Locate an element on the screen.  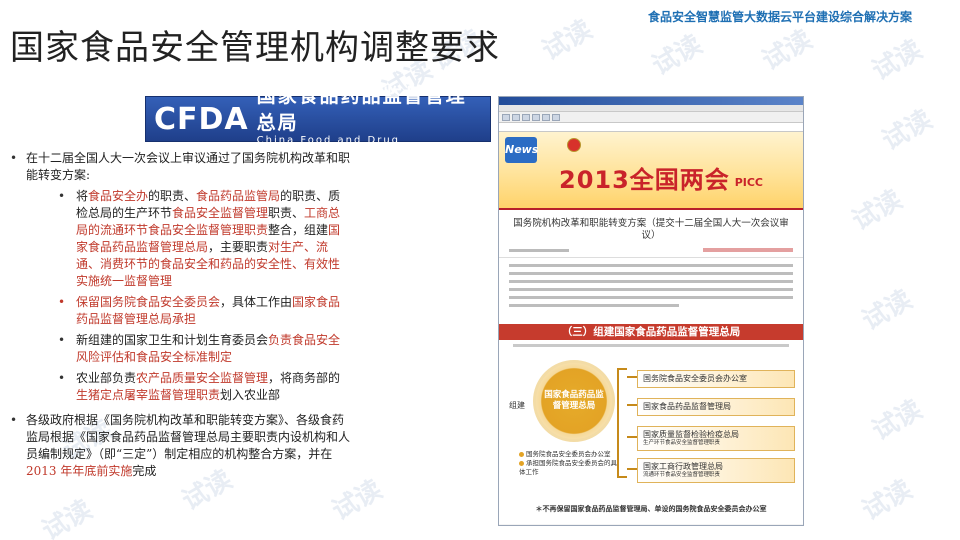
text-run: 农业部负责 is located at coordinates (106, 378).